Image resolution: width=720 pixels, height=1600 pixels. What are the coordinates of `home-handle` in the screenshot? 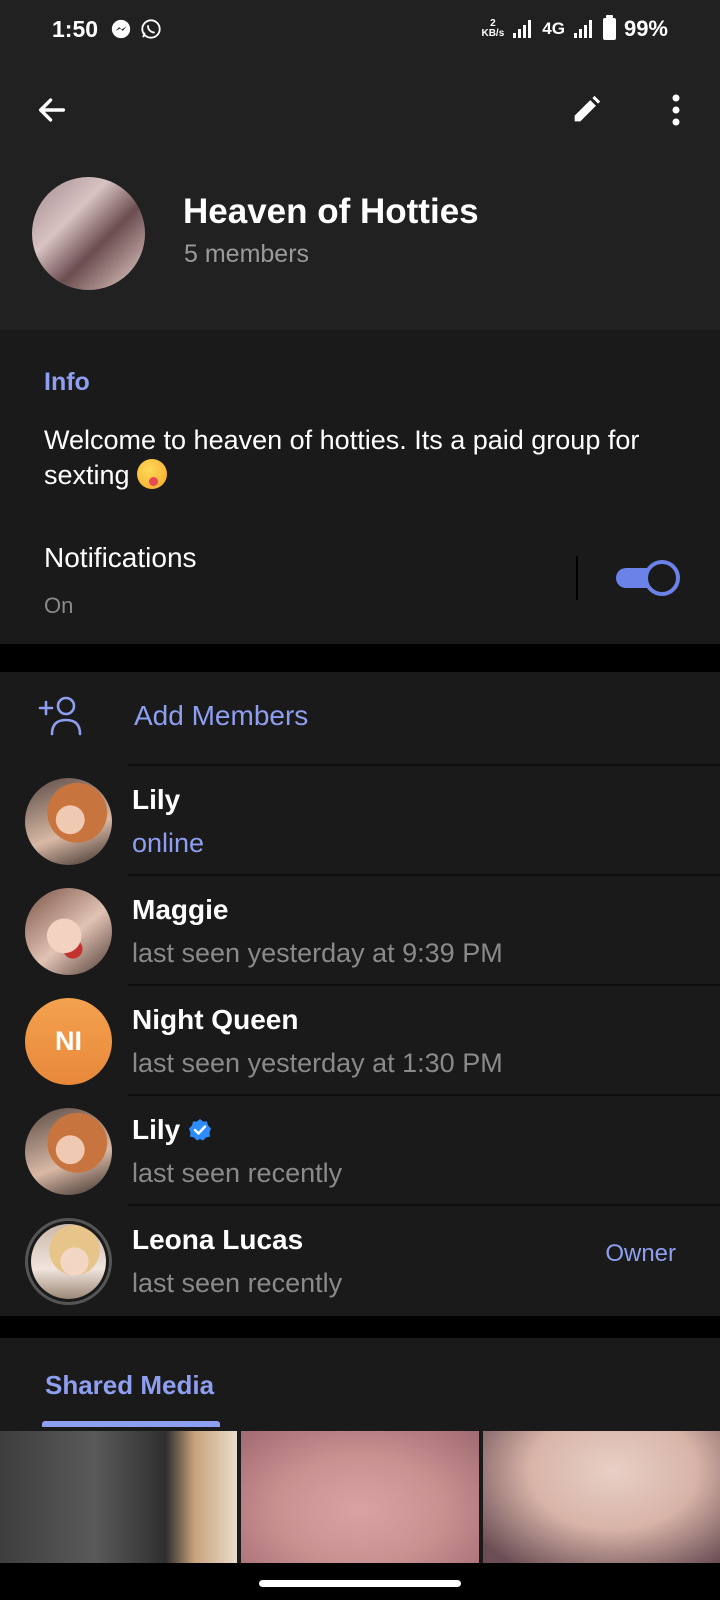 It's located at (360, 1583).